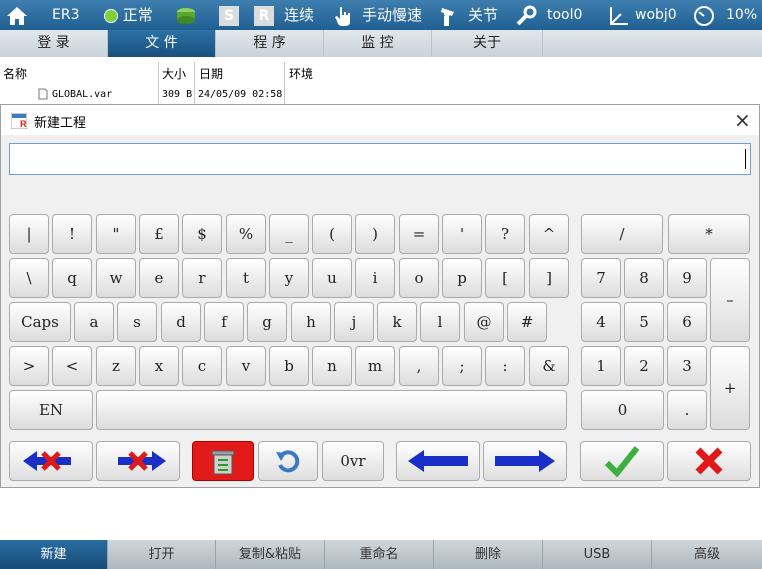  I want to click on key-row3-3: d, so click(181, 322).